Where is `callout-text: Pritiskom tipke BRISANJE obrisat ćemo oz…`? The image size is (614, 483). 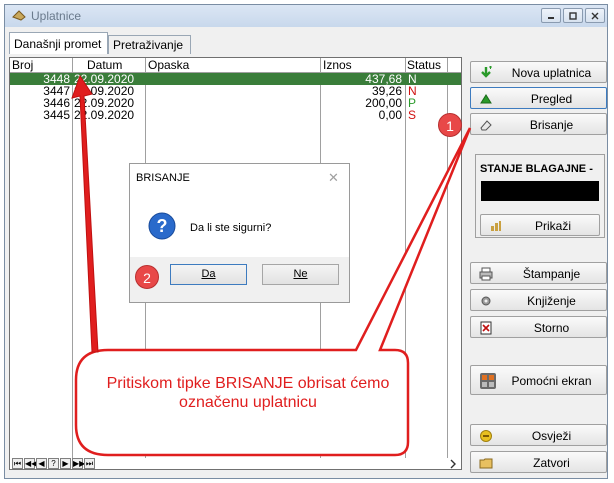
callout-text: Pritiskom tipke BRISANJE obrisat ćemo oz… is located at coordinates (248, 393).